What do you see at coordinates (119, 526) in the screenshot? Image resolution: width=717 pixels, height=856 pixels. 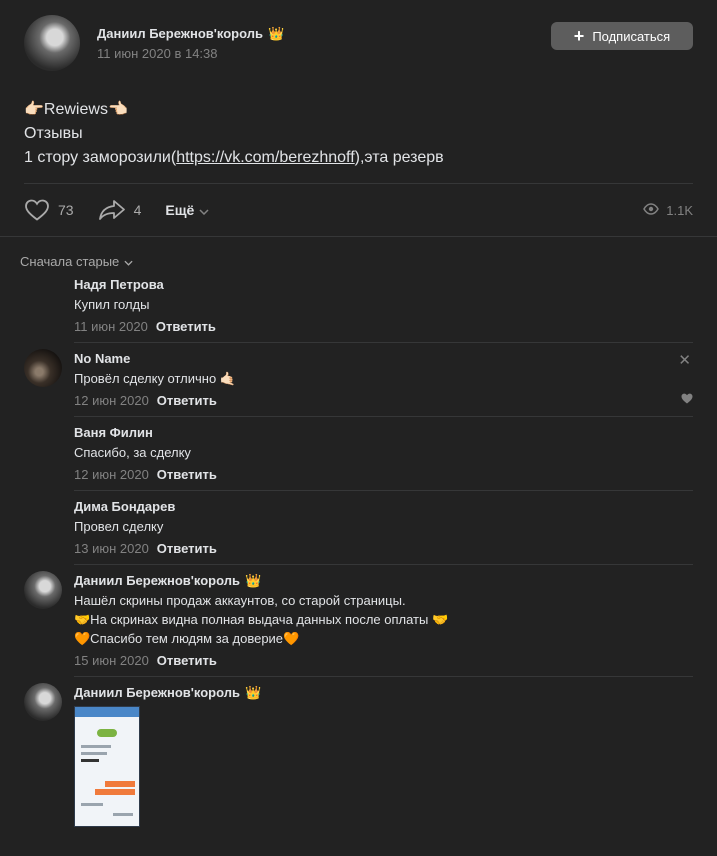 I see `comment-text: Провел сделку` at bounding box center [119, 526].